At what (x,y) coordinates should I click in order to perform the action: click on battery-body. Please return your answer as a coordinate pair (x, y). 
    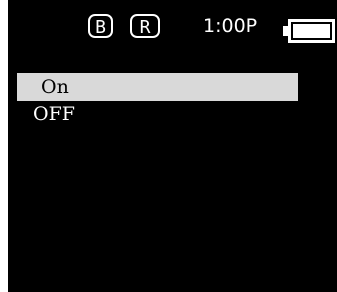
    Looking at the image, I should click on (311, 31).